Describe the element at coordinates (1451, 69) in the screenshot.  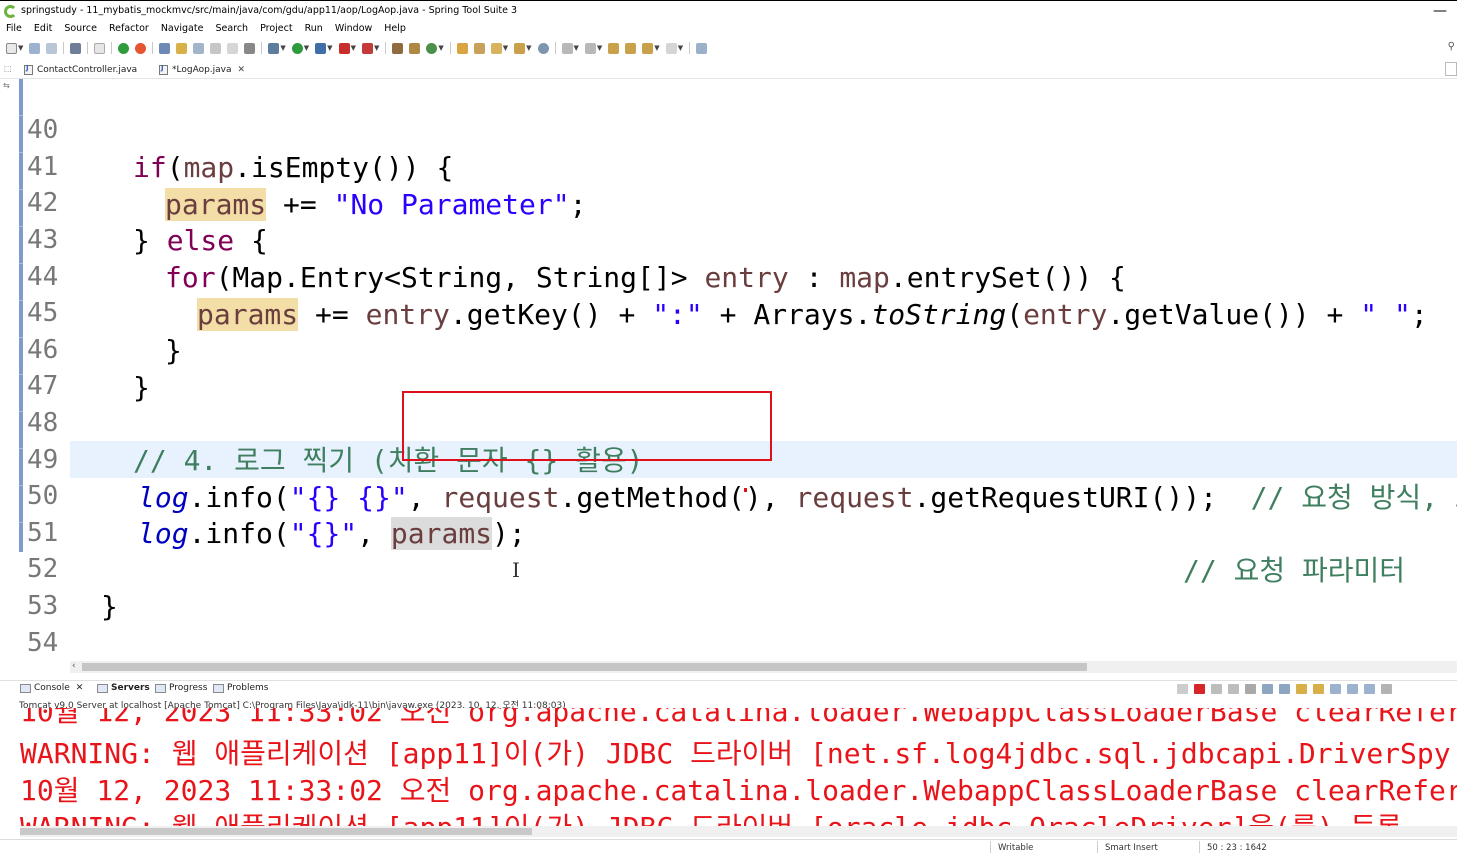
I see `maximize-icon` at that location.